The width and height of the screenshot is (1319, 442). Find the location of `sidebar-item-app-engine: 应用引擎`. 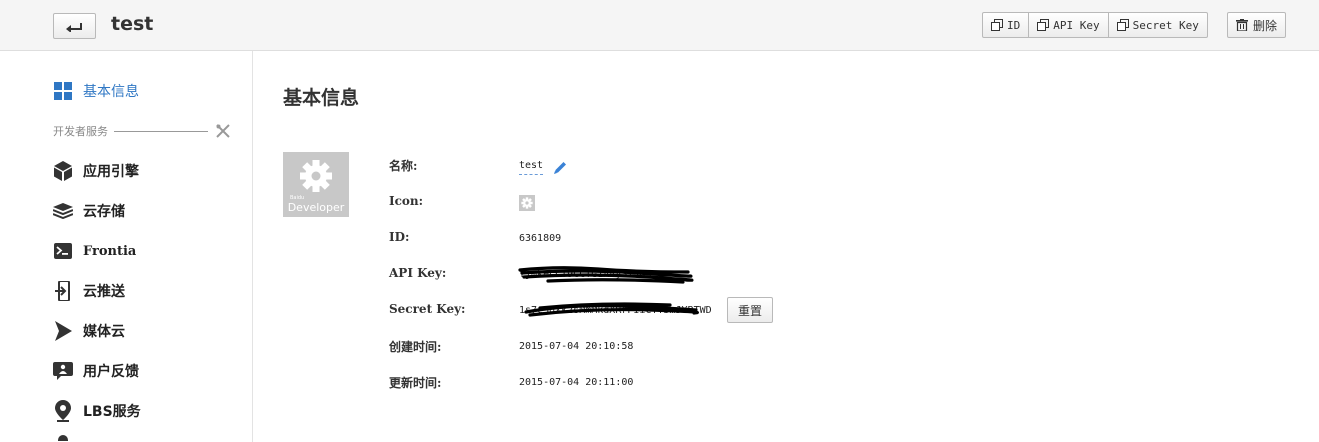

sidebar-item-app-engine: 应用引擎 is located at coordinates (96, 171).